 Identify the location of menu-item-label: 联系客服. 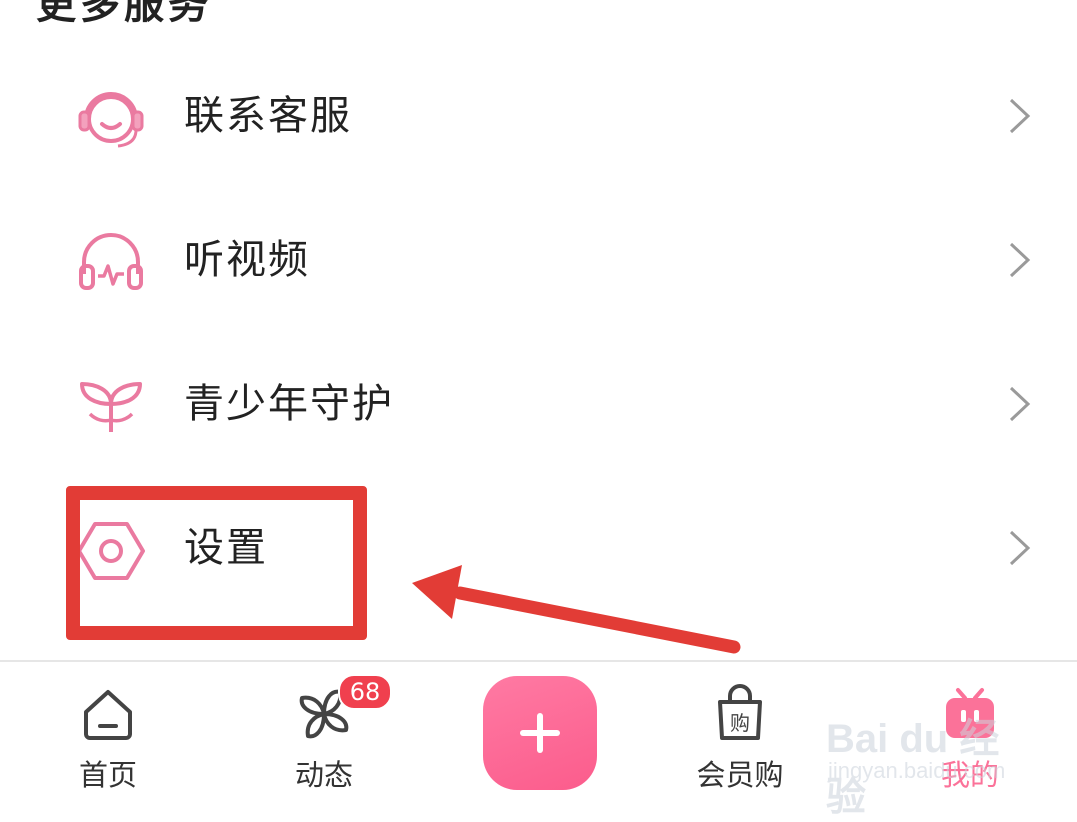
(268, 116).